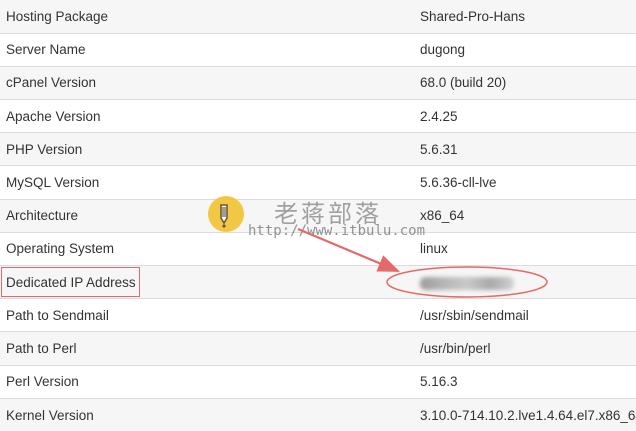 Image resolution: width=636 pixels, height=431 pixels. Describe the element at coordinates (523, 282) in the screenshot. I see `row-value-dedicated-ip-address` at that location.